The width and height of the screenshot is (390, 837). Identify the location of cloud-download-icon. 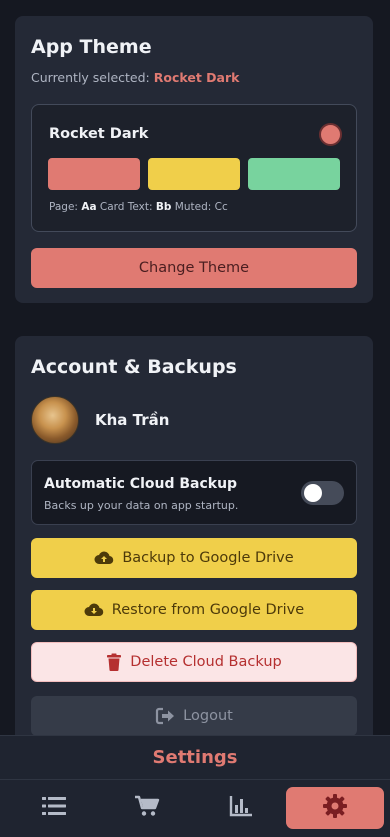
(94, 610).